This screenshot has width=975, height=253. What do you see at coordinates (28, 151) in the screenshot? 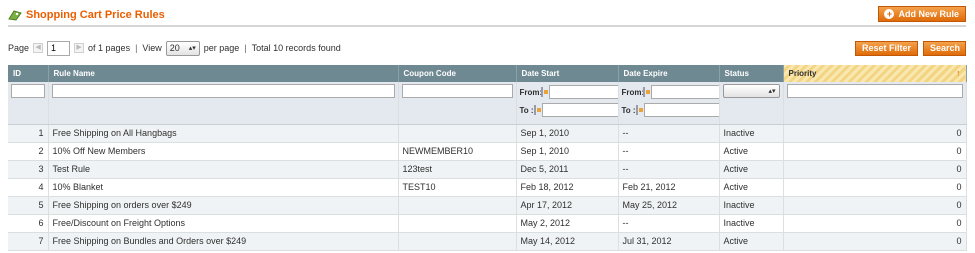
I see `cell-id: 2` at bounding box center [28, 151].